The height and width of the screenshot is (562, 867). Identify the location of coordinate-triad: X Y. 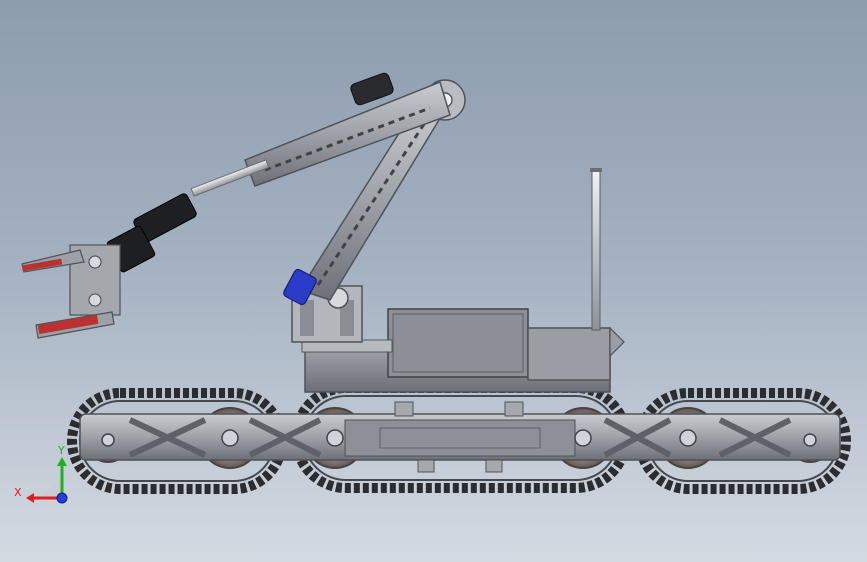
(41, 474).